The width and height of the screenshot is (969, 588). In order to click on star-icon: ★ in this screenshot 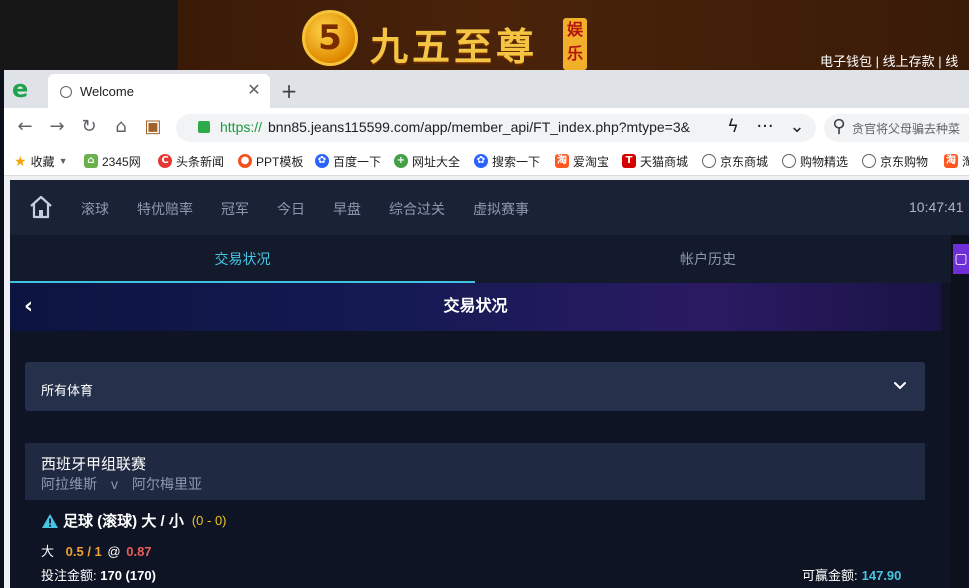, I will do `click(20, 160)`.